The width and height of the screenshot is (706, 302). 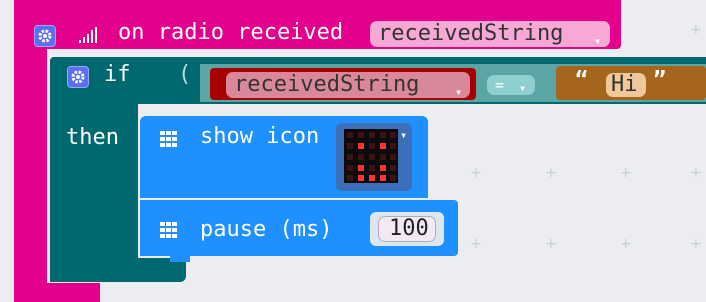 I want to click on received-string-param: receivedString ▾, so click(x=490, y=34).